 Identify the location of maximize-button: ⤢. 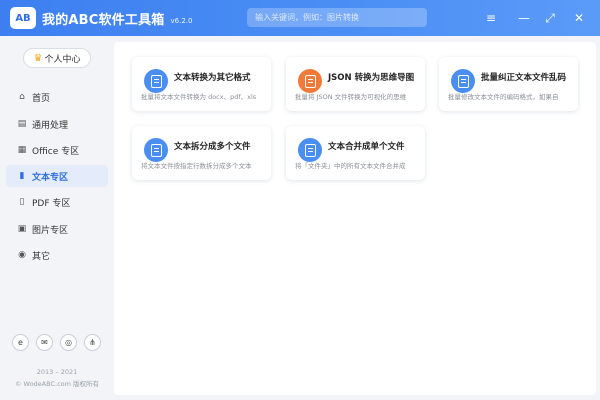
(550, 18).